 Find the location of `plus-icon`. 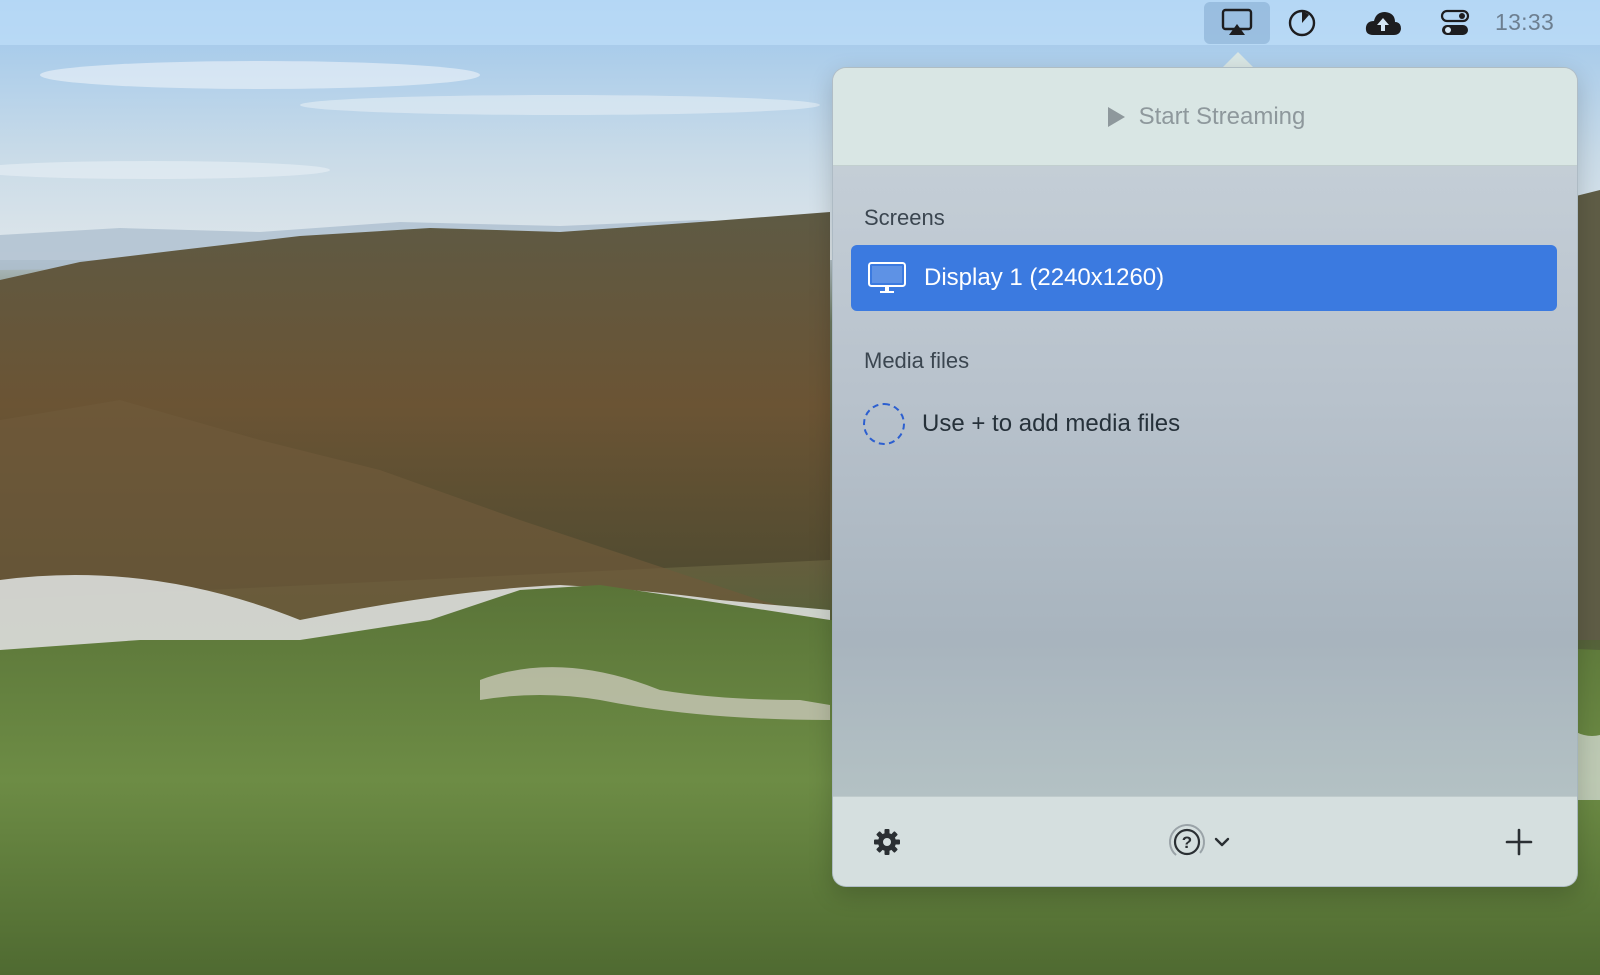

plus-icon is located at coordinates (1519, 842).